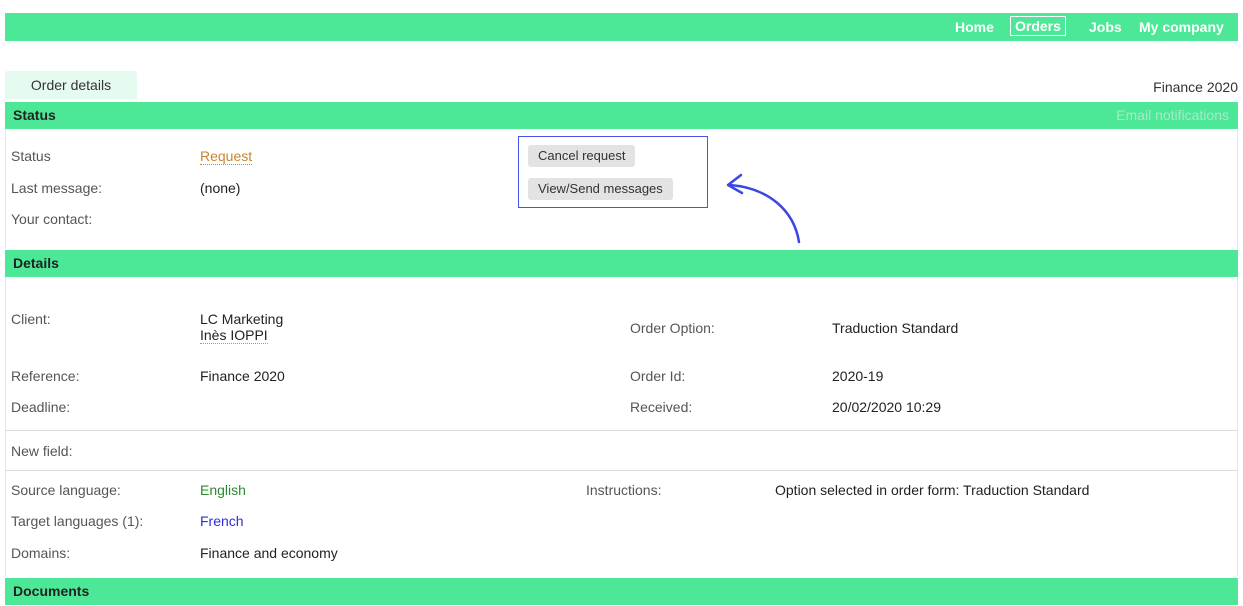 The image size is (1243, 606). Describe the element at coordinates (621, 27) in the screenshot. I see `top-nav-bar: Home Orders Jobs My company` at that location.